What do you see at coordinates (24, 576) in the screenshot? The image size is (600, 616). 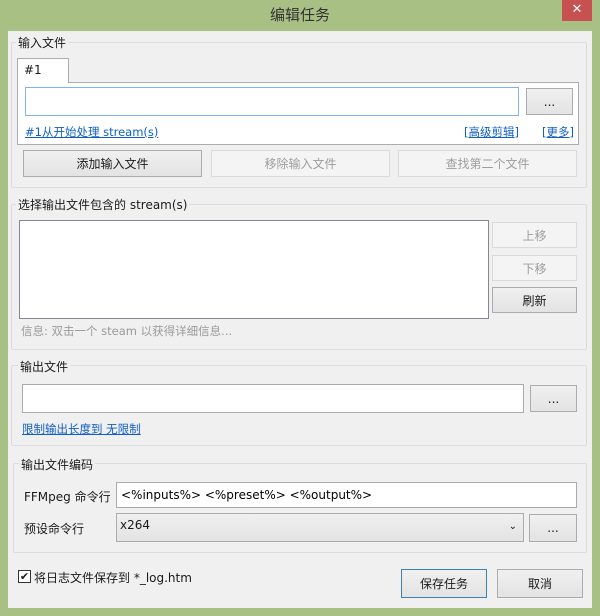 I see `save-log-checkbox: ✔` at bounding box center [24, 576].